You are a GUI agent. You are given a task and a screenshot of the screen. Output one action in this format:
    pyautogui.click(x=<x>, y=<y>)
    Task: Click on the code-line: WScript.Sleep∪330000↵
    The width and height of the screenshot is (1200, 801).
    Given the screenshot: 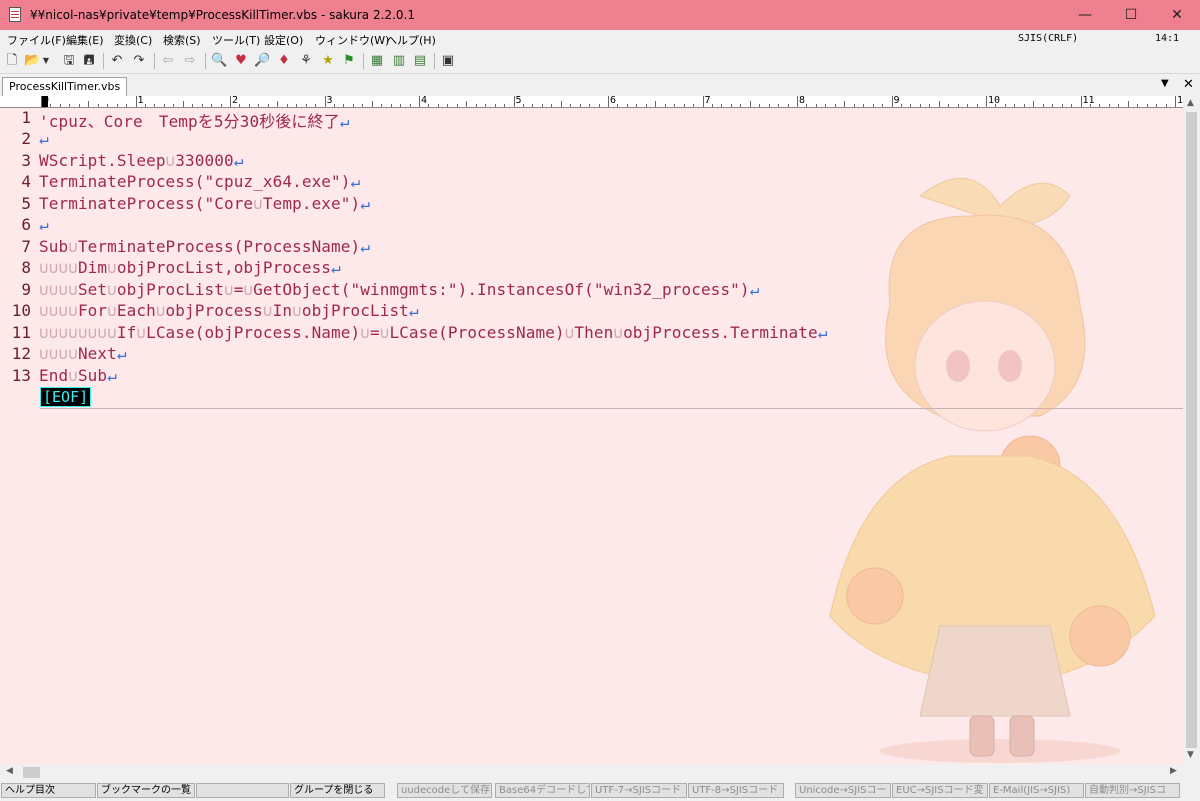 What is the action you would take?
    pyautogui.click(x=141, y=160)
    